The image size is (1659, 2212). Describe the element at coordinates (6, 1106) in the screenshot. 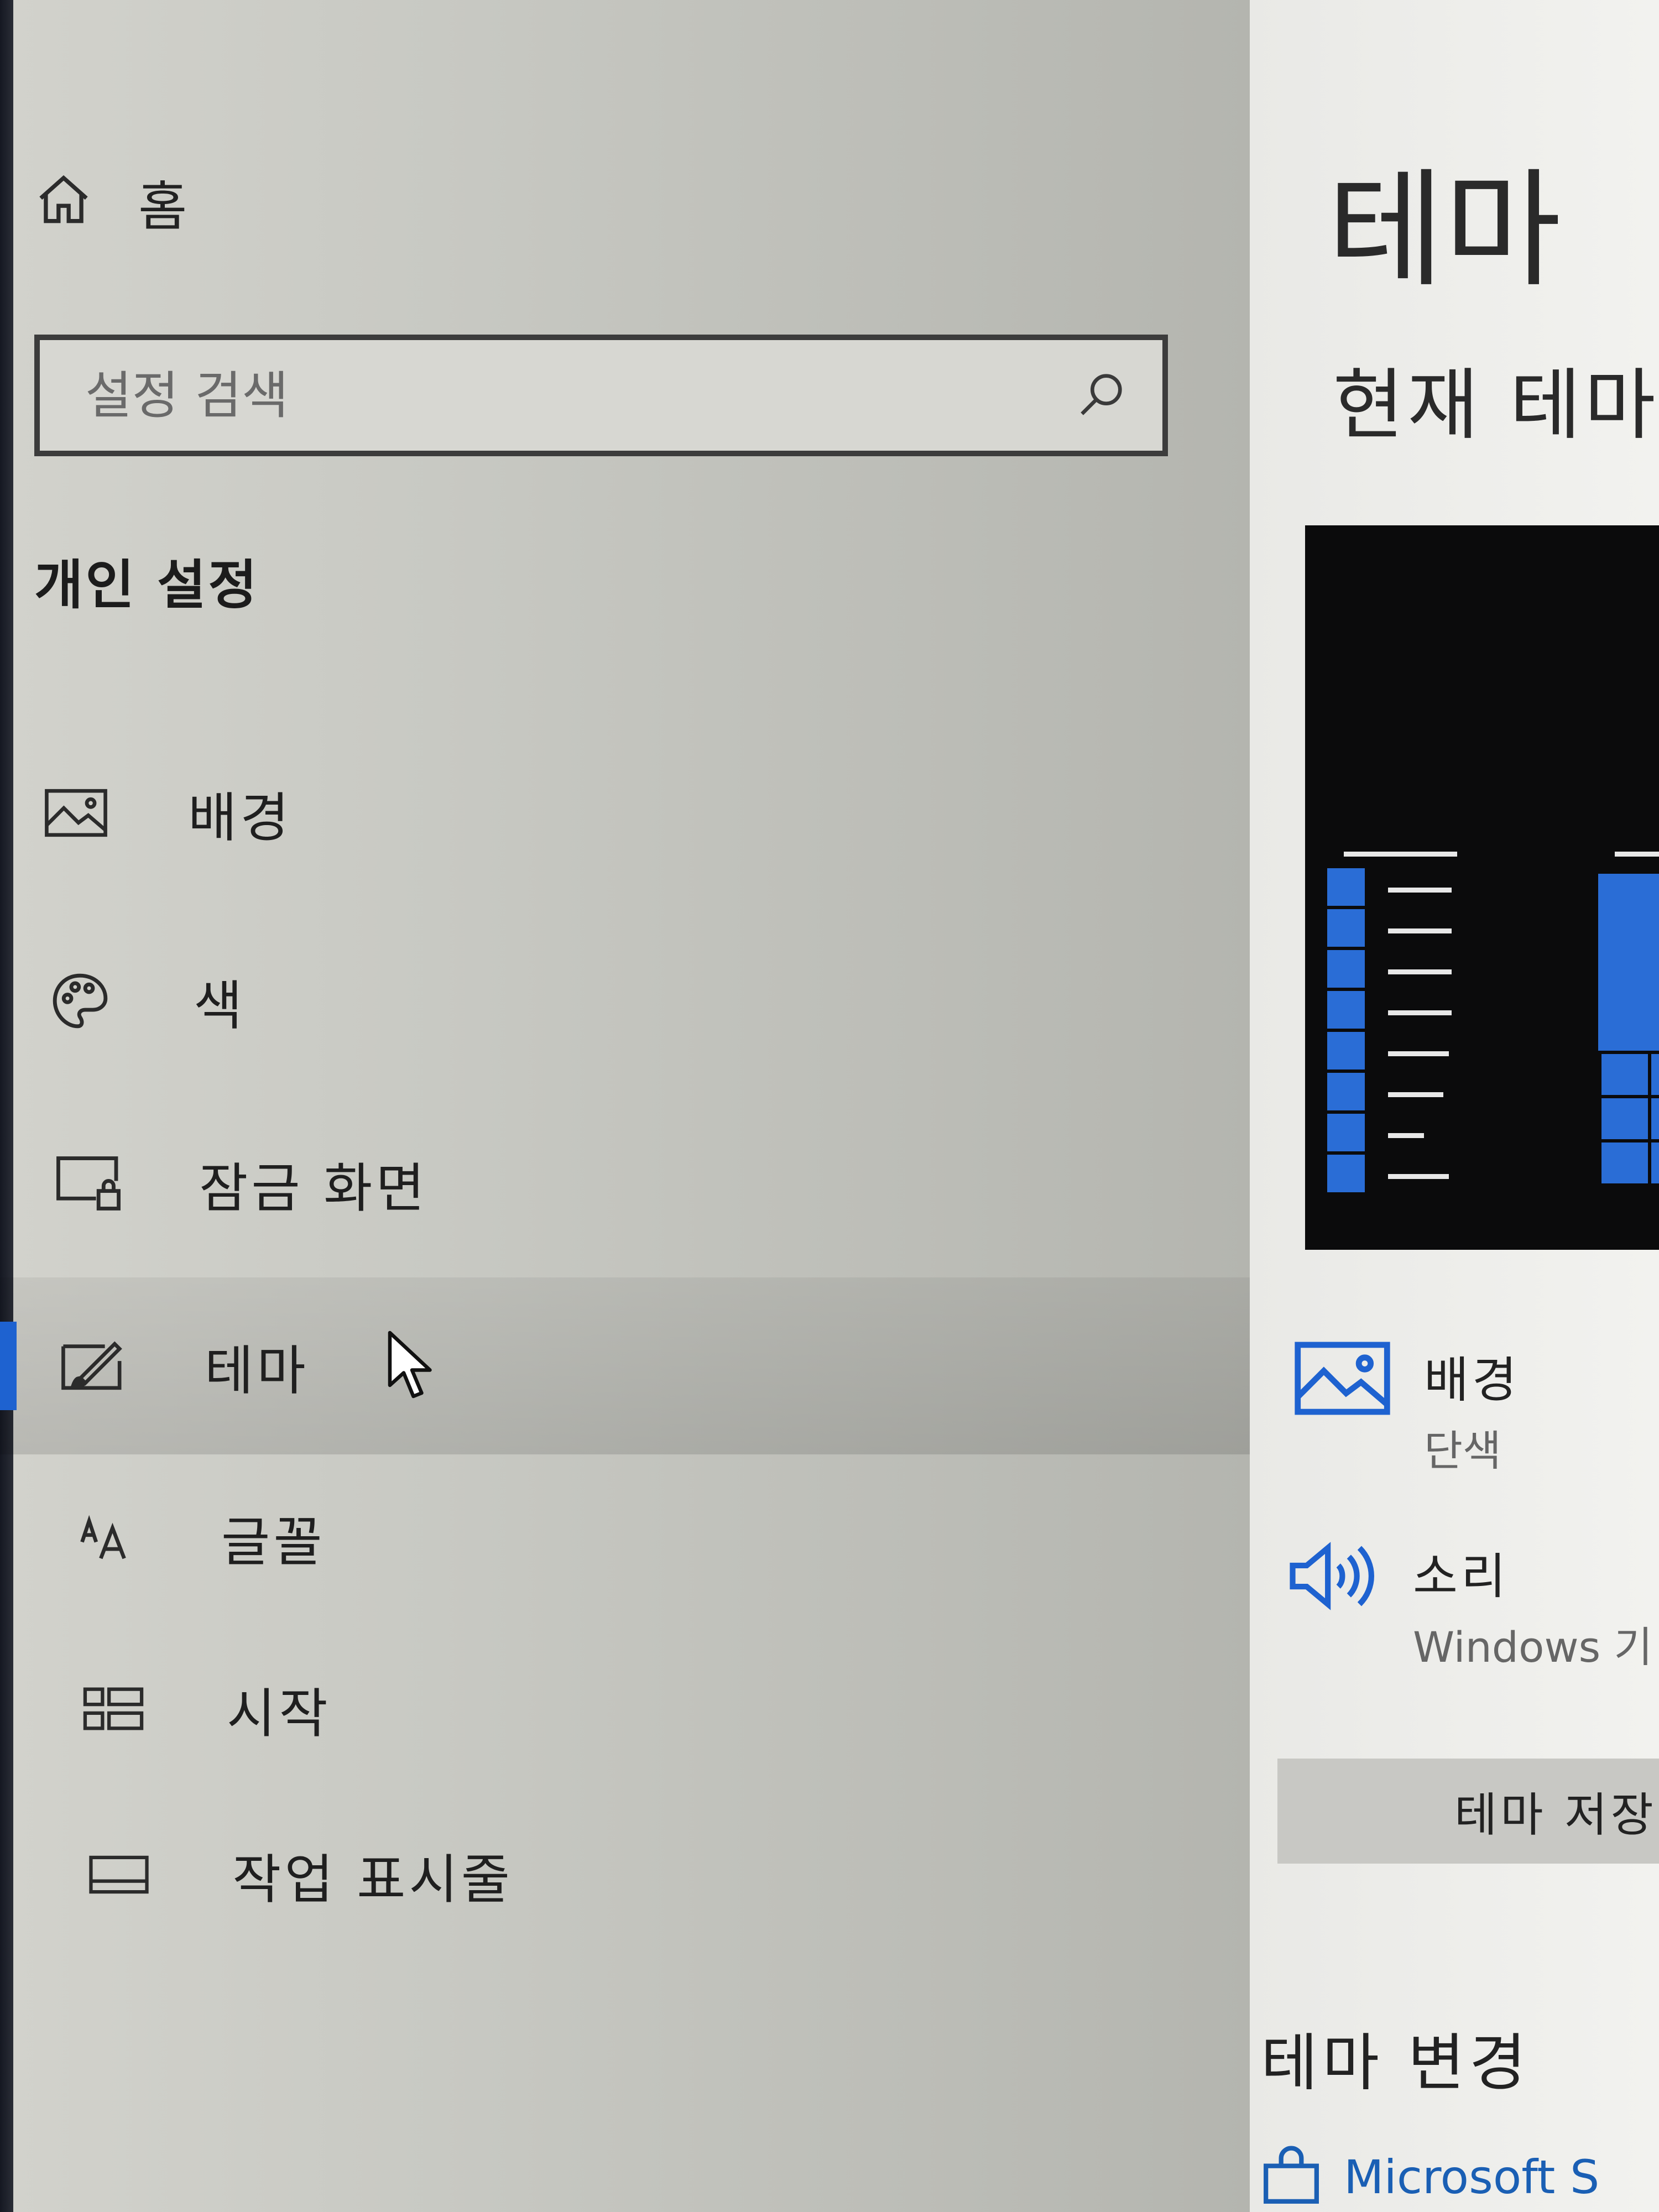

I see `window-edge` at that location.